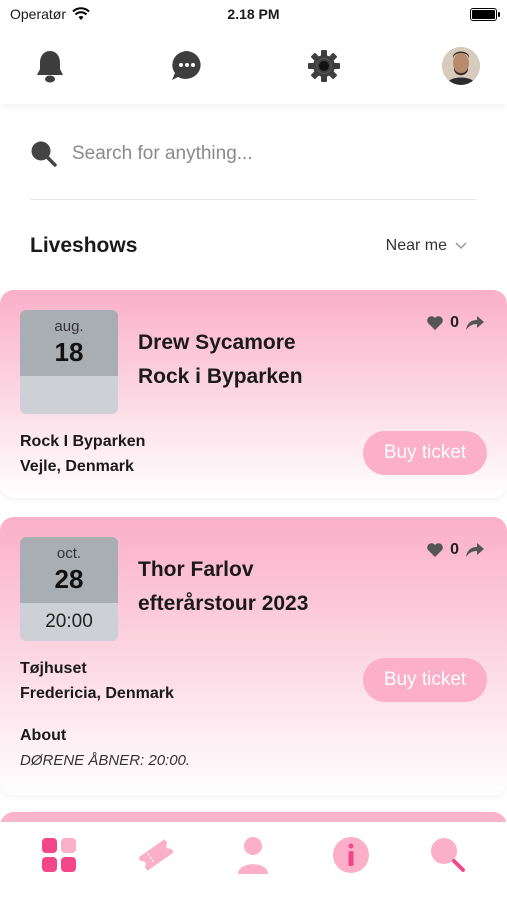  I want to click on chevron-down-icon, so click(461, 246).